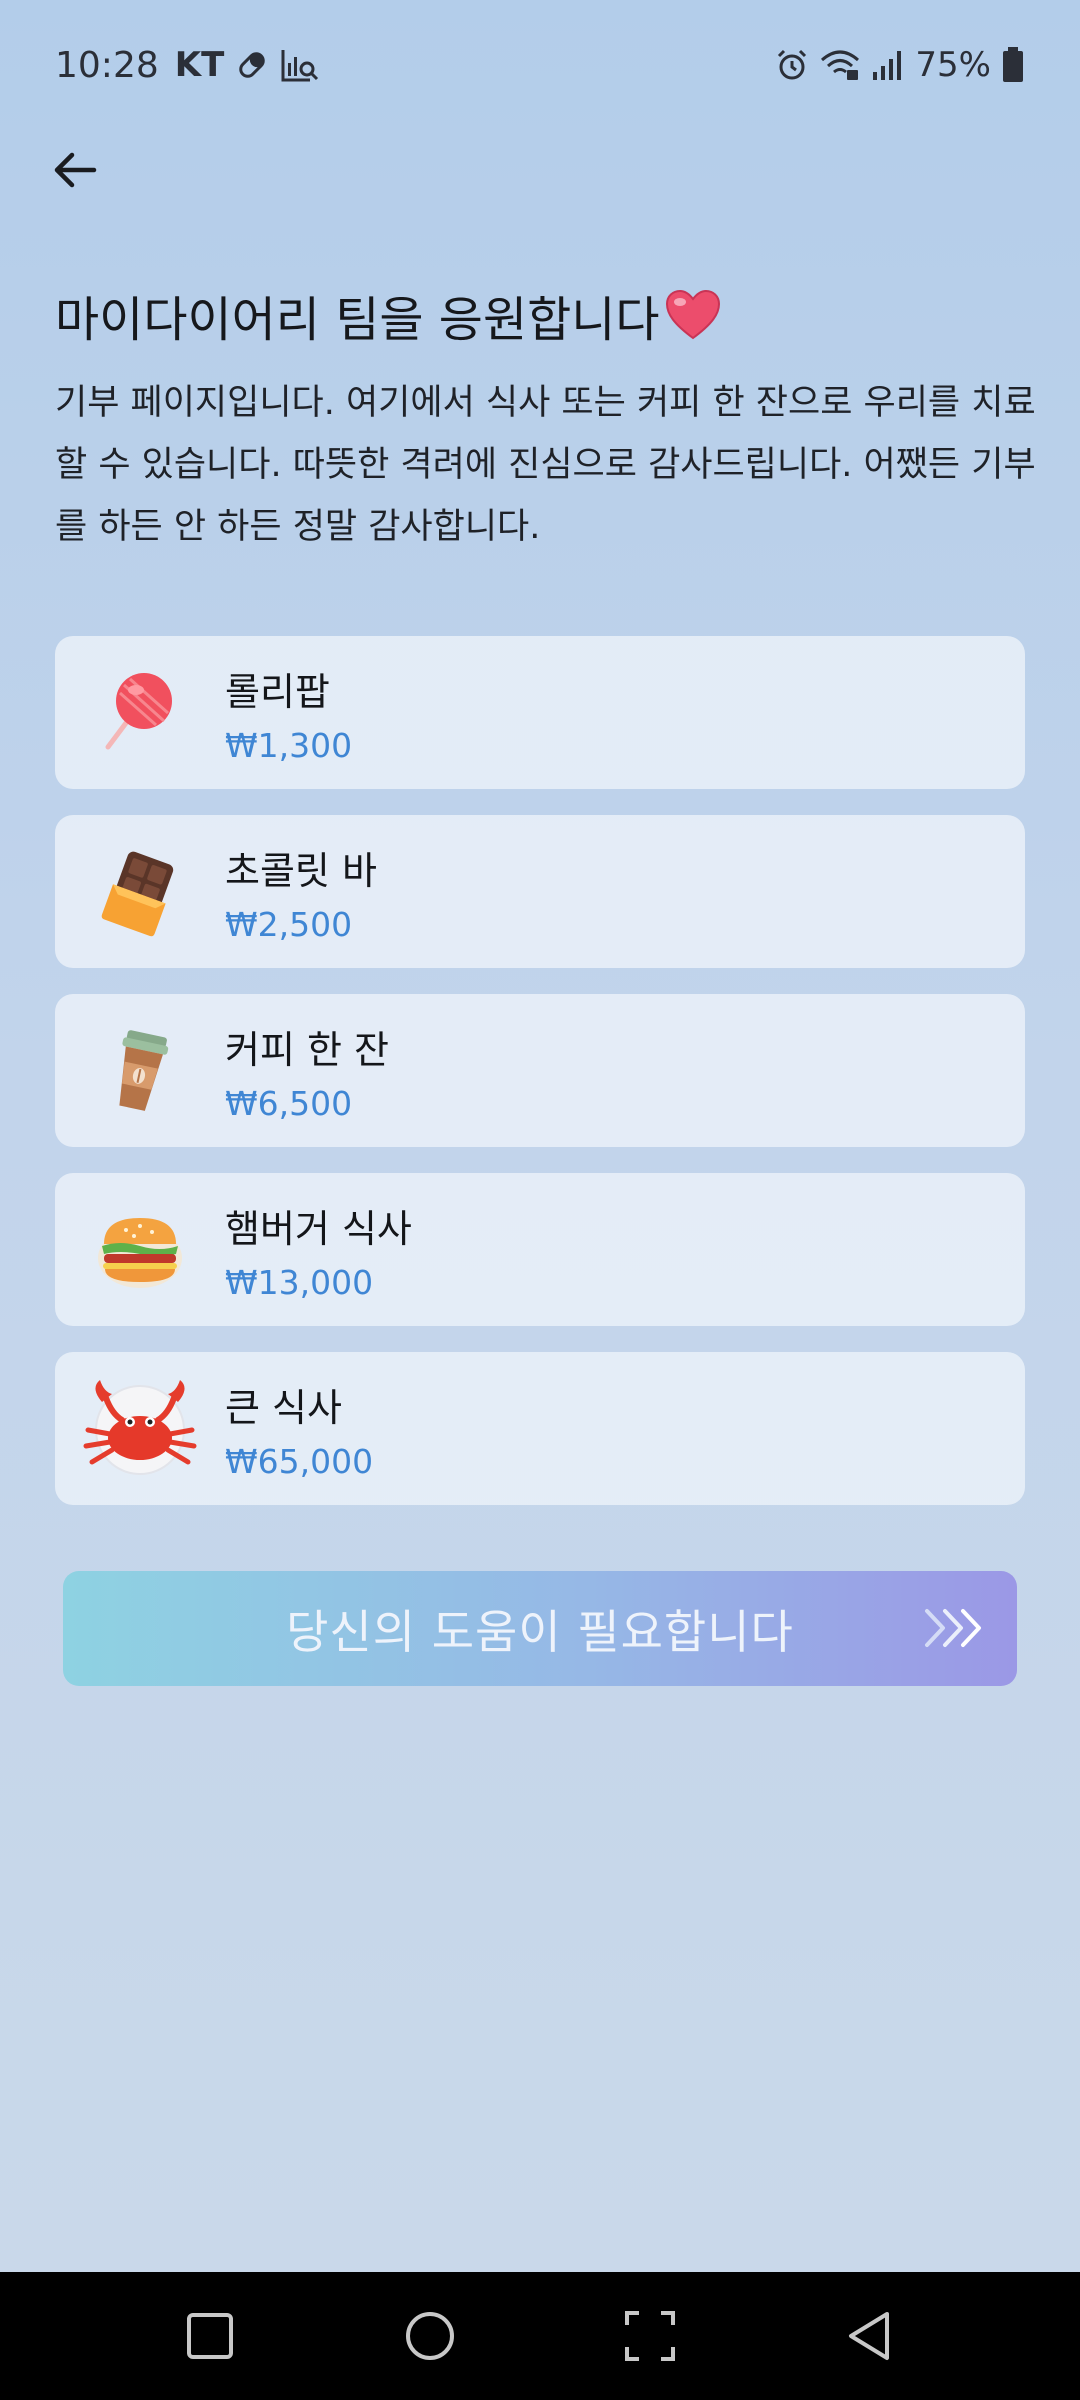 The image size is (1080, 2400). I want to click on coffee-cup-icon, so click(140, 1070).